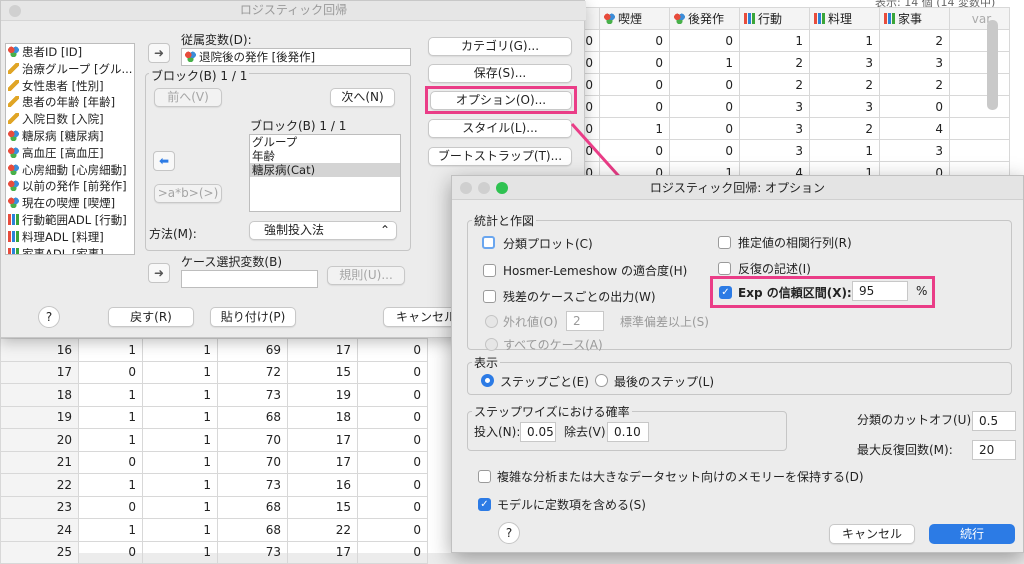  Describe the element at coordinates (322, 507) in the screenshot. I see `table-cell: 15` at that location.